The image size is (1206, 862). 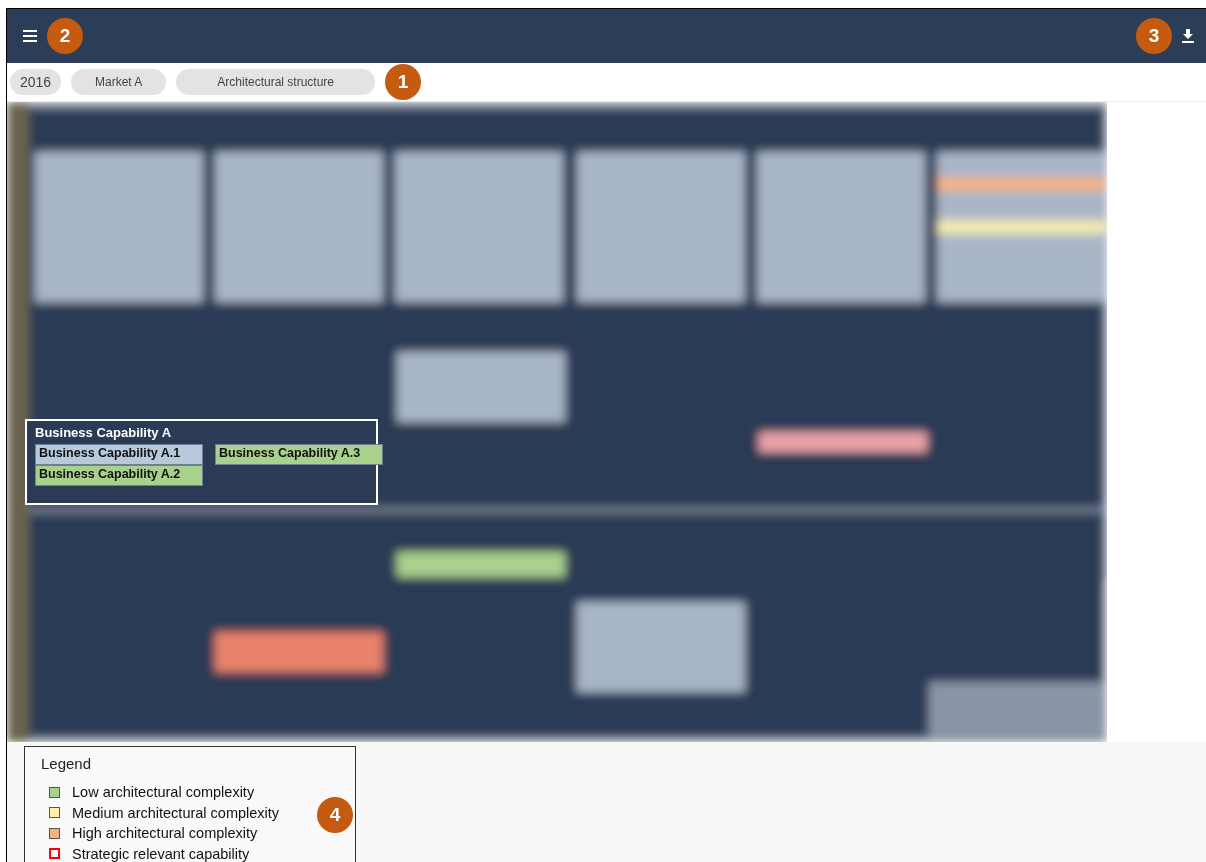 What do you see at coordinates (119, 82) in the screenshot?
I see `filter-chip: Market A` at bounding box center [119, 82].